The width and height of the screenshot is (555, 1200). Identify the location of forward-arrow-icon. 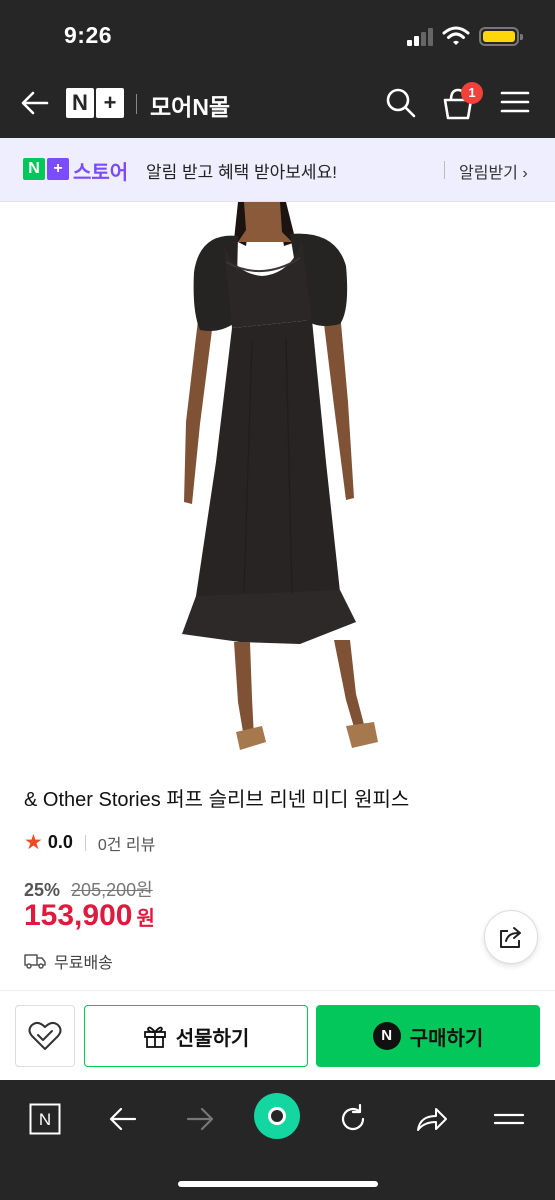
(200, 1119).